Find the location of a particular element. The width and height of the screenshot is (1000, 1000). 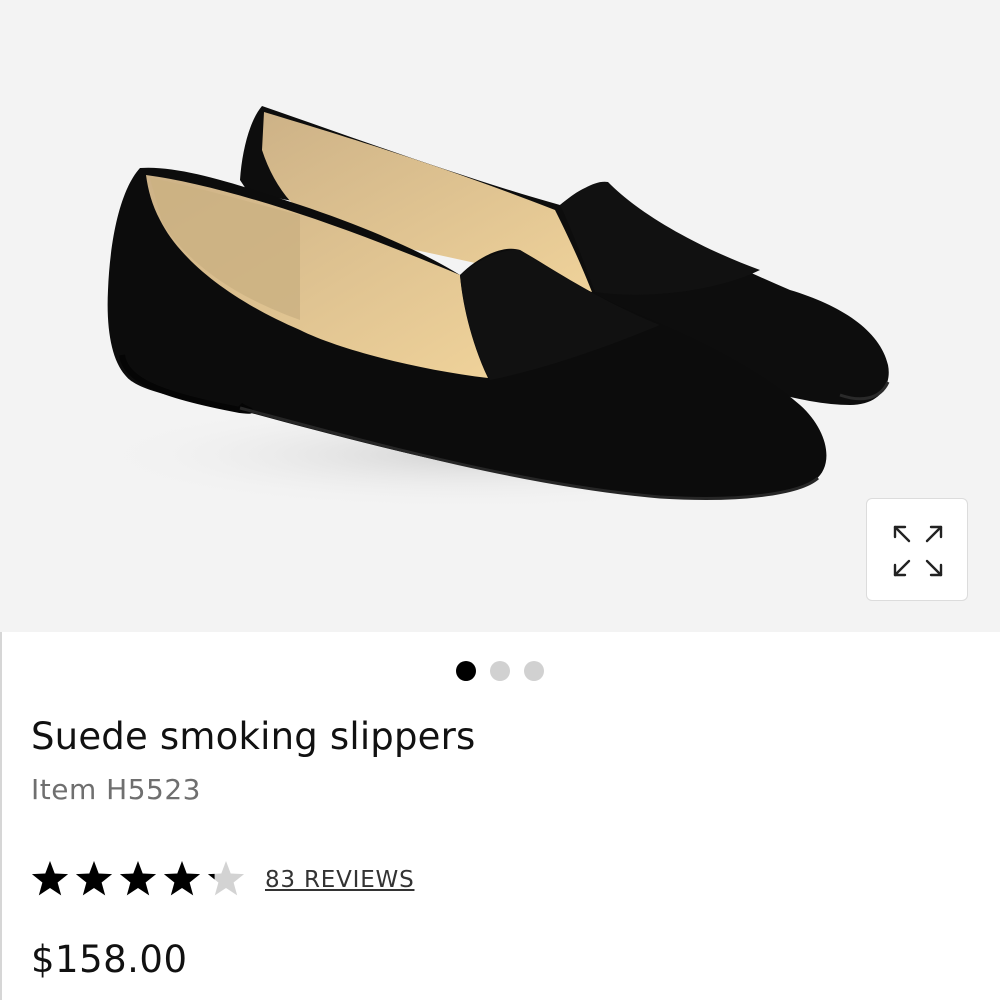

product-title: Suede smoking slippers is located at coordinates (253, 736).